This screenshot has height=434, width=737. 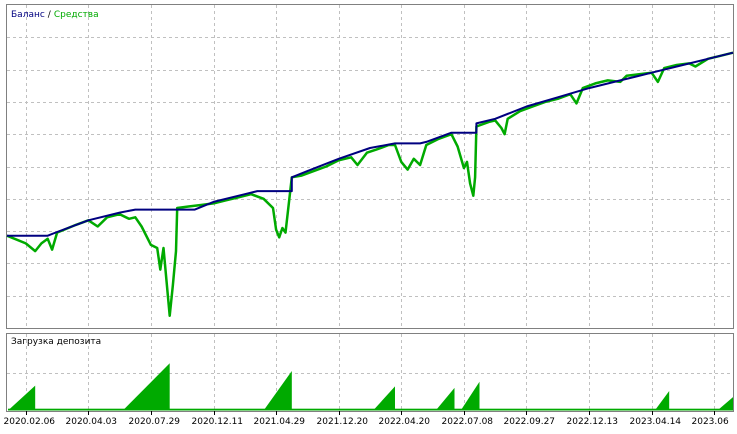 I want to click on deposit-panel-title: Загрузка депозита, so click(x=56, y=342).